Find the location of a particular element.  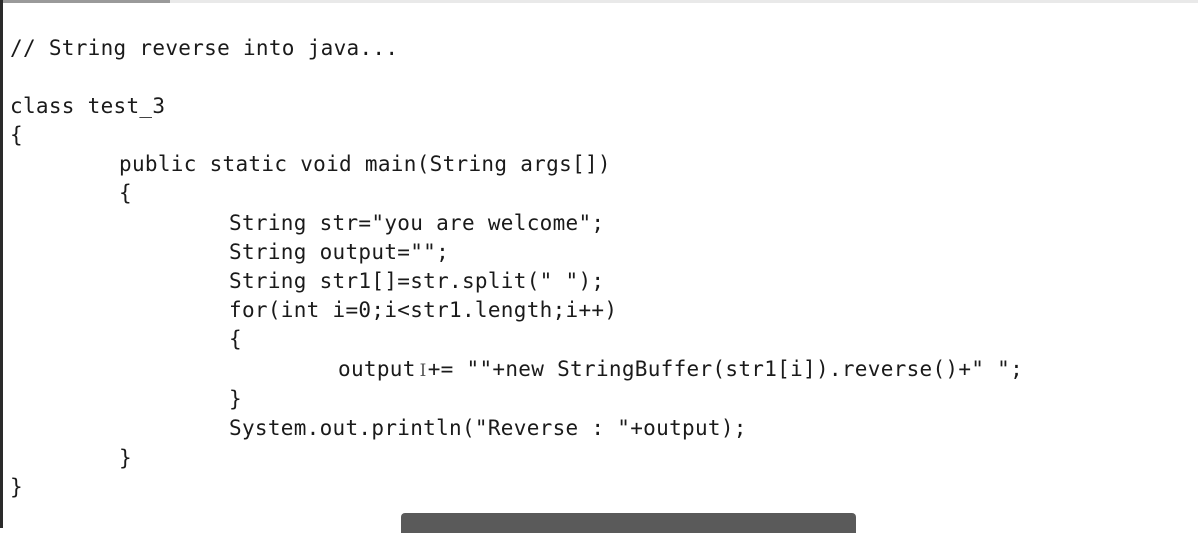

class-declaration-line: class test_3 is located at coordinates (88, 106).